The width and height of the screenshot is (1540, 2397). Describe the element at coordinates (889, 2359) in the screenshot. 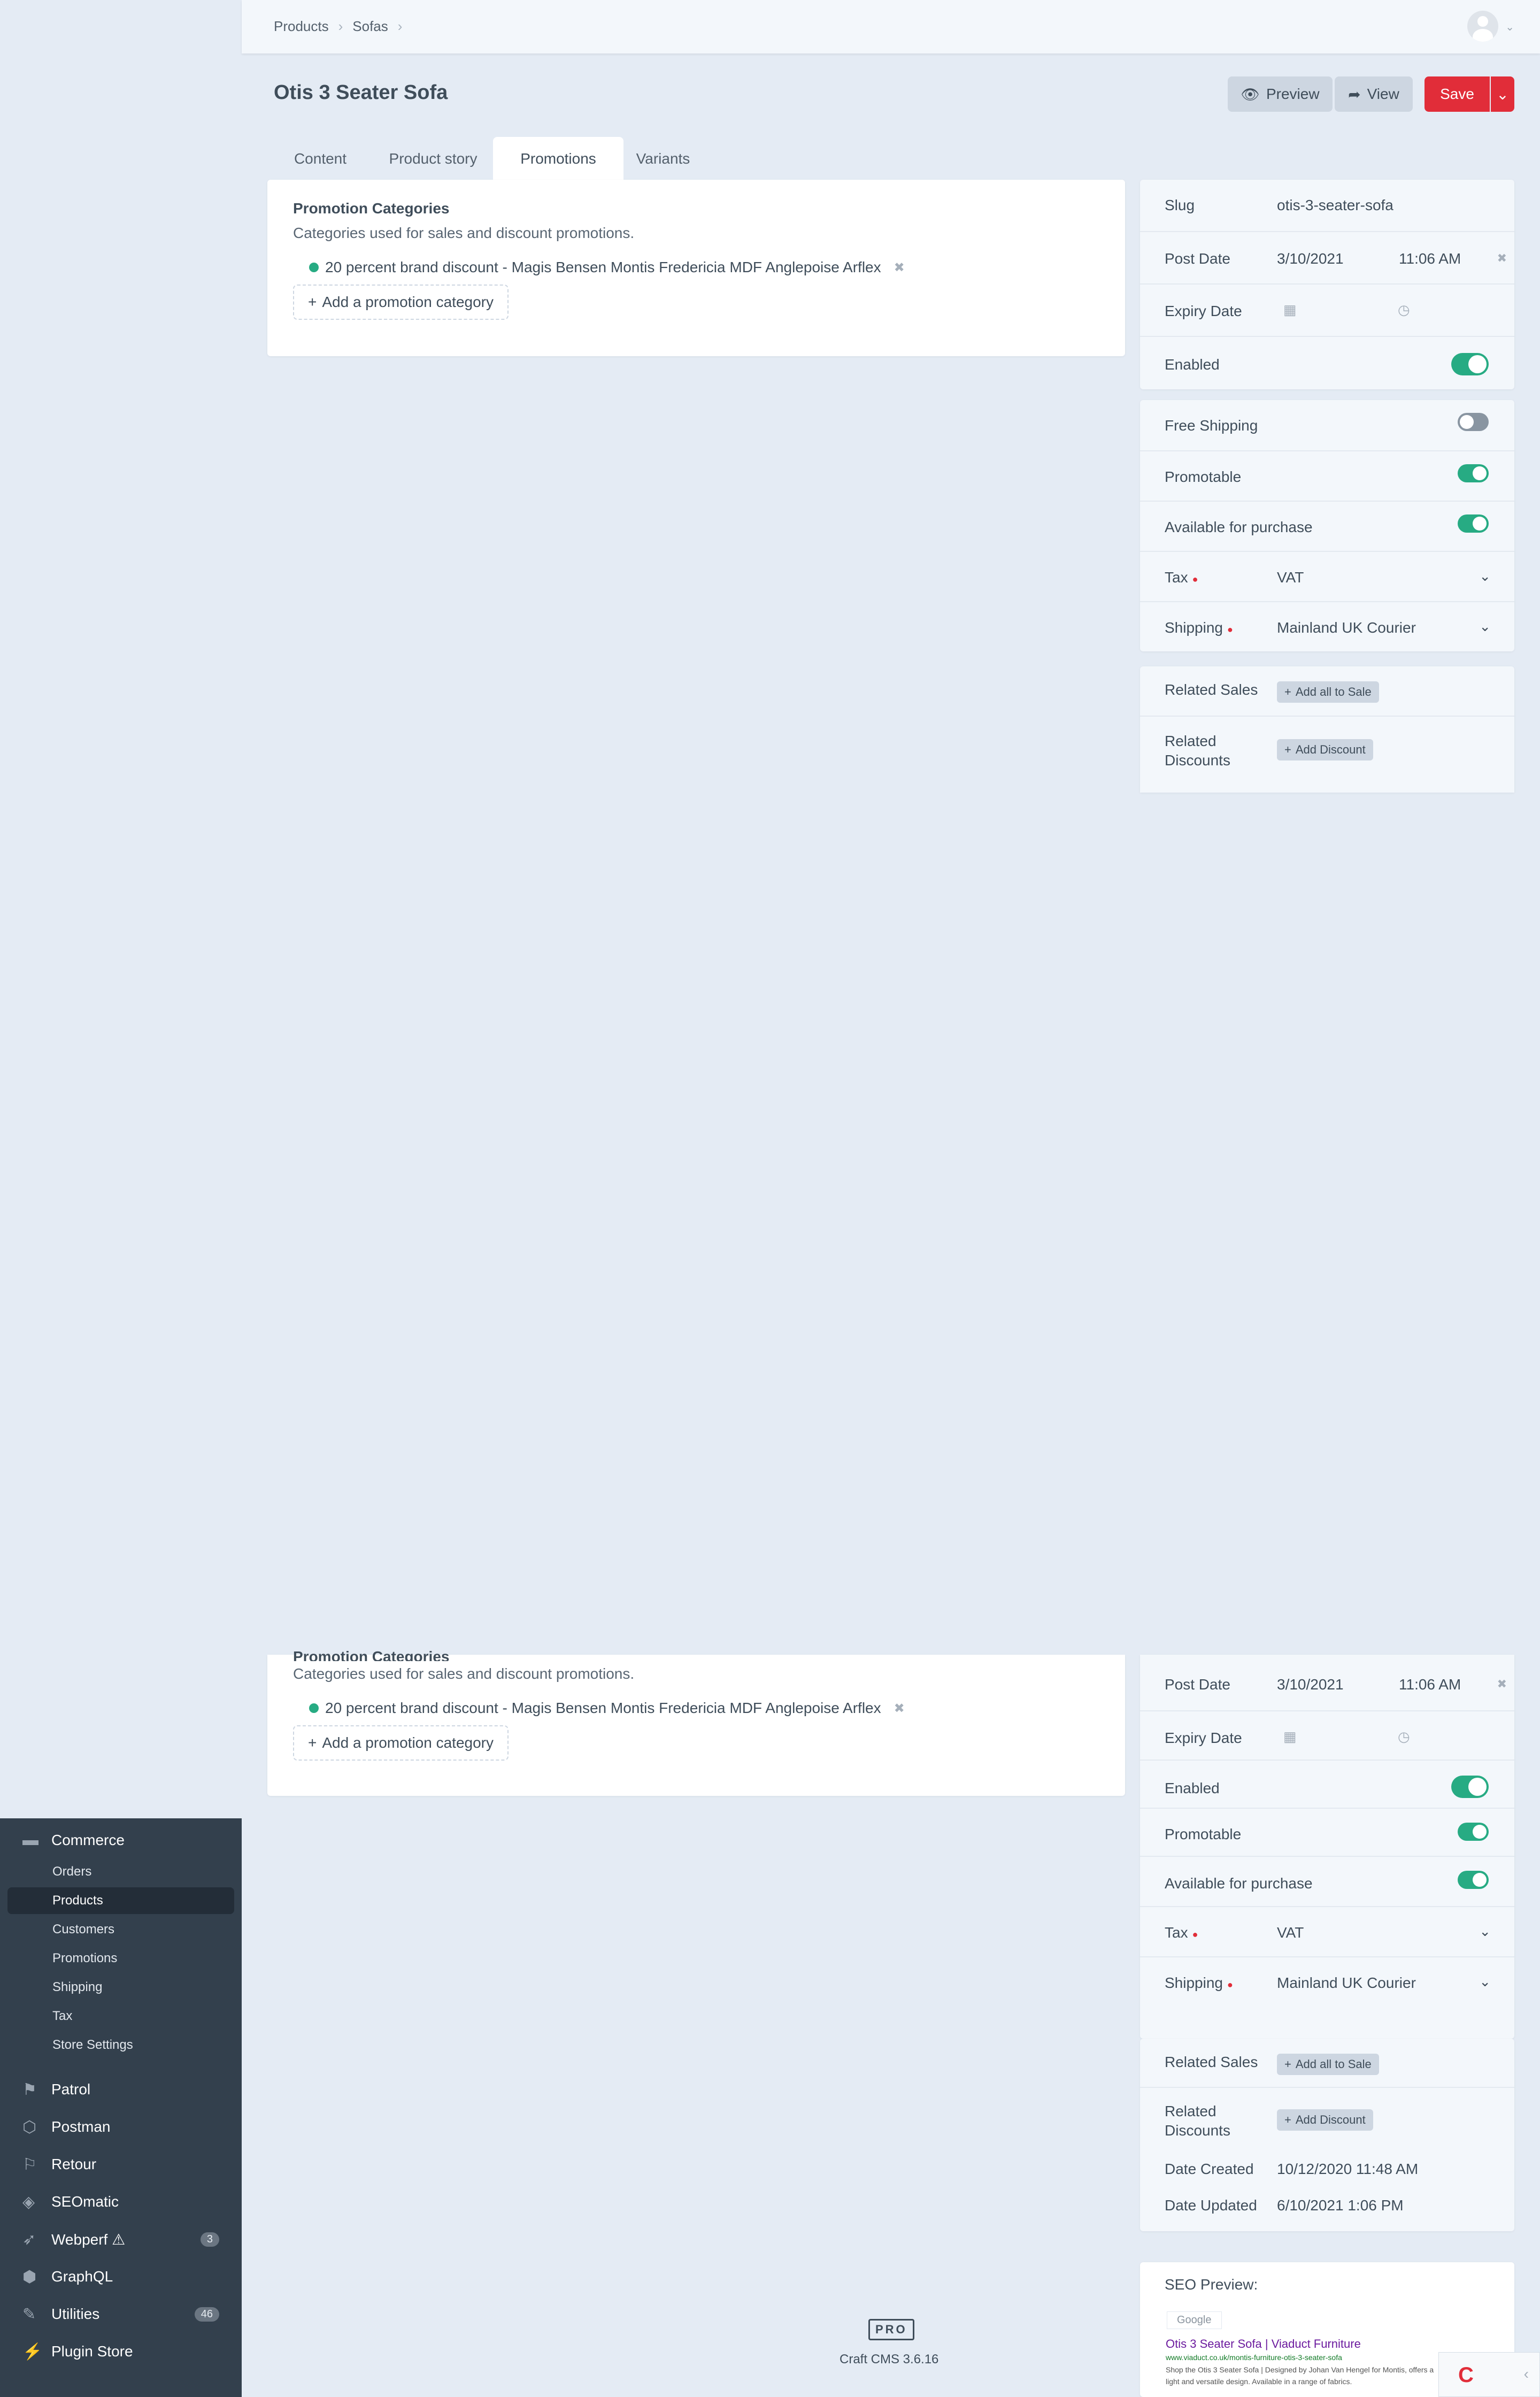

I see `craft-version: Craft CMS 3.6.16` at that location.